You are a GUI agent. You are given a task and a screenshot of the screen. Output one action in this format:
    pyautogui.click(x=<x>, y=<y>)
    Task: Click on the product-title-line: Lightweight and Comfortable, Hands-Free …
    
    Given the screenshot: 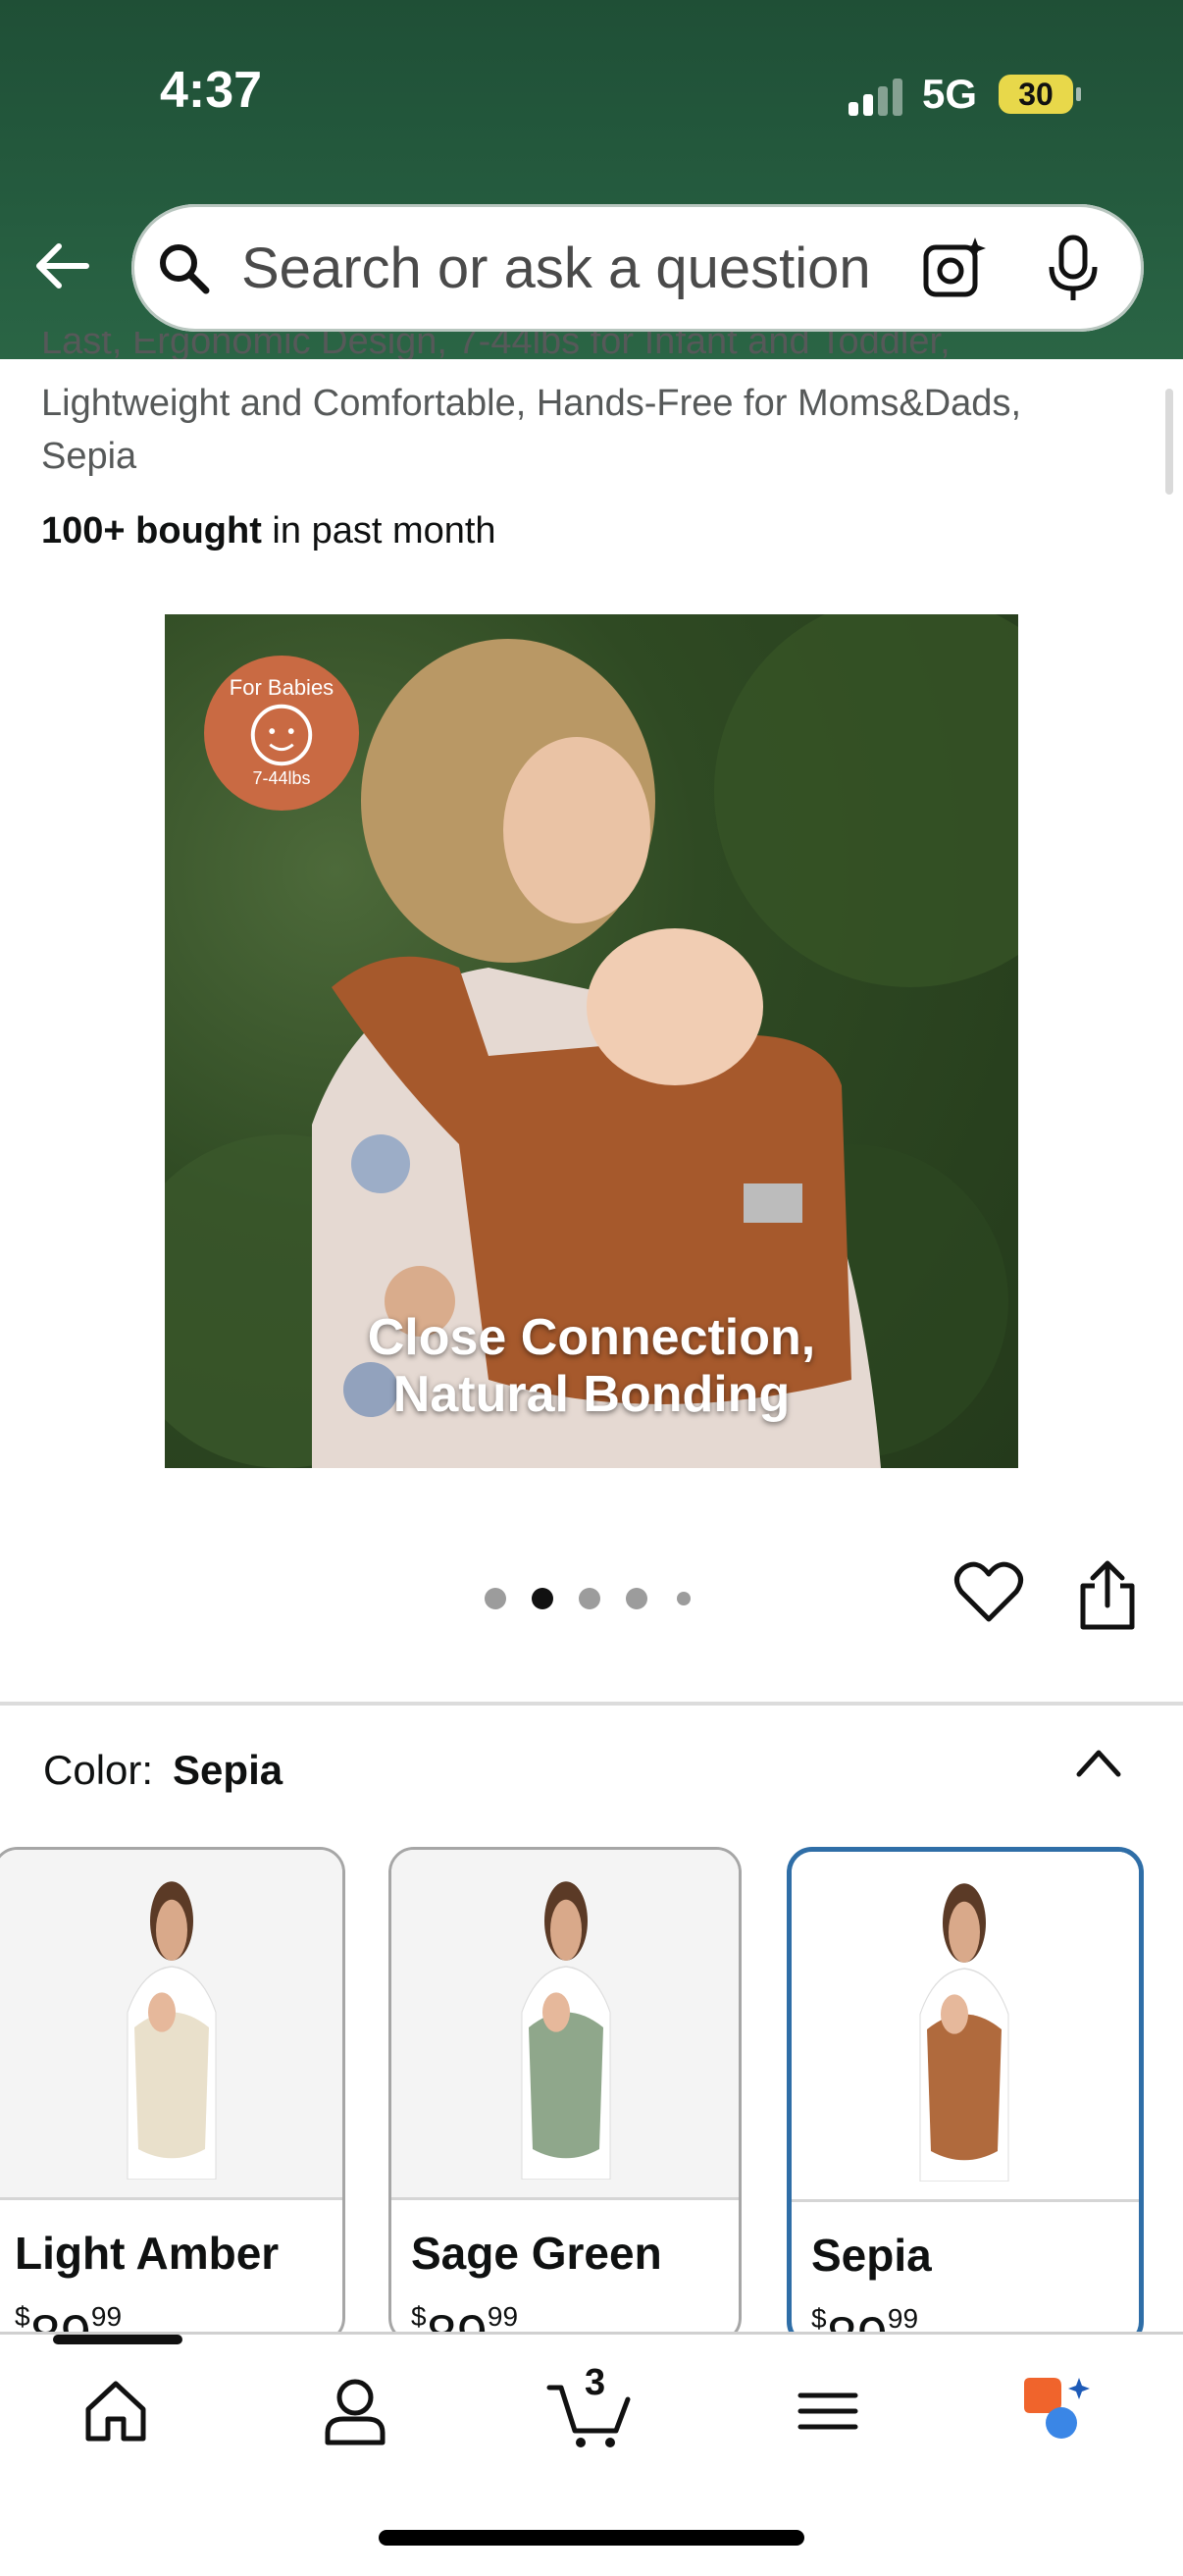 What is the action you would take?
    pyautogui.click(x=532, y=403)
    